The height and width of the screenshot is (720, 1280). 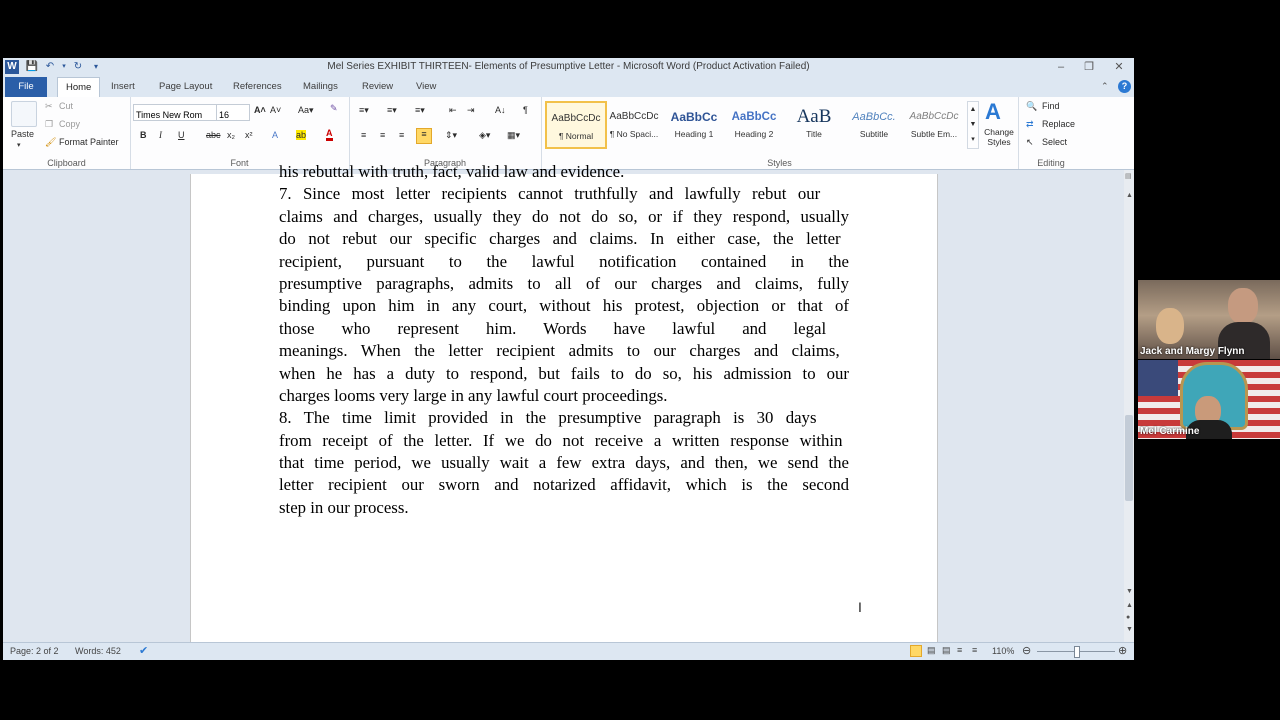 I want to click on page-count: Page: 2 of 2, so click(x=34, y=651).